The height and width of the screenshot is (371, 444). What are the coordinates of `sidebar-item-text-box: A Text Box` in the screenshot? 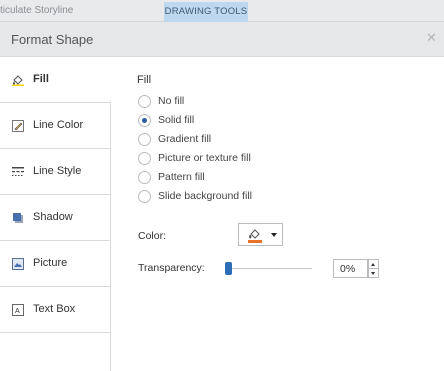 It's located at (55, 310).